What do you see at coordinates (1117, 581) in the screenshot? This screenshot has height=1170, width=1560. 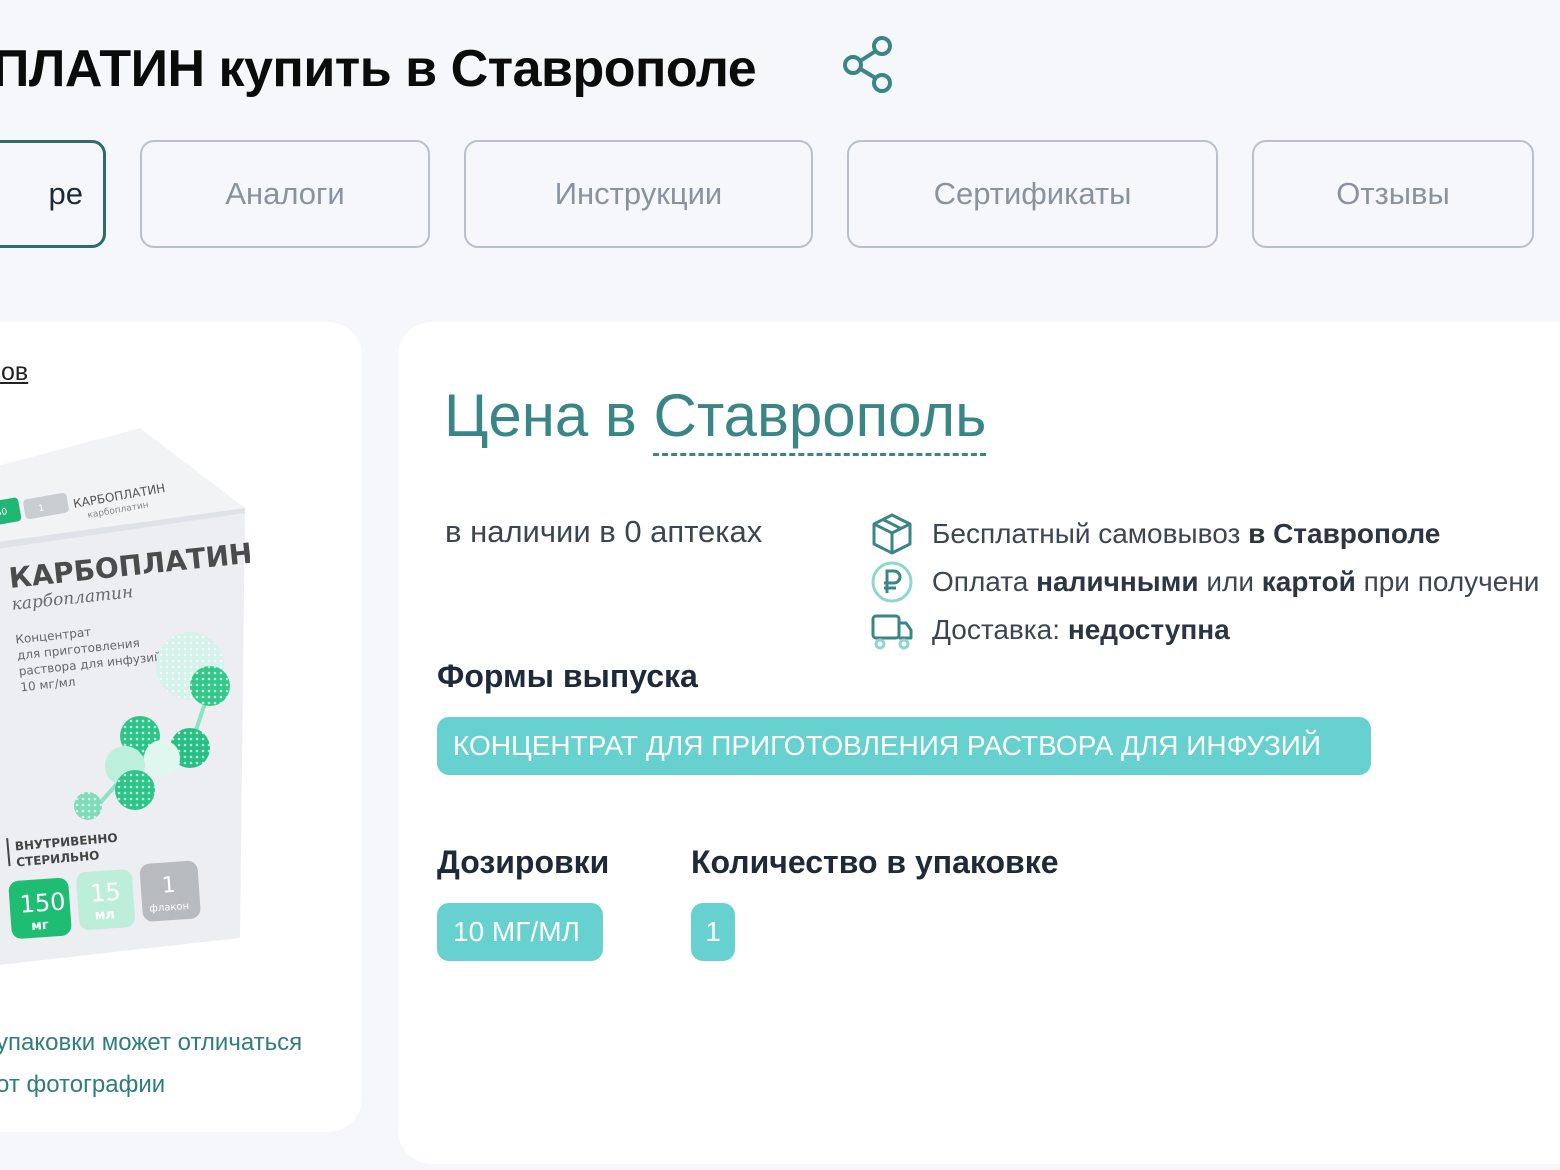 I see `payment-cash: наличными` at bounding box center [1117, 581].